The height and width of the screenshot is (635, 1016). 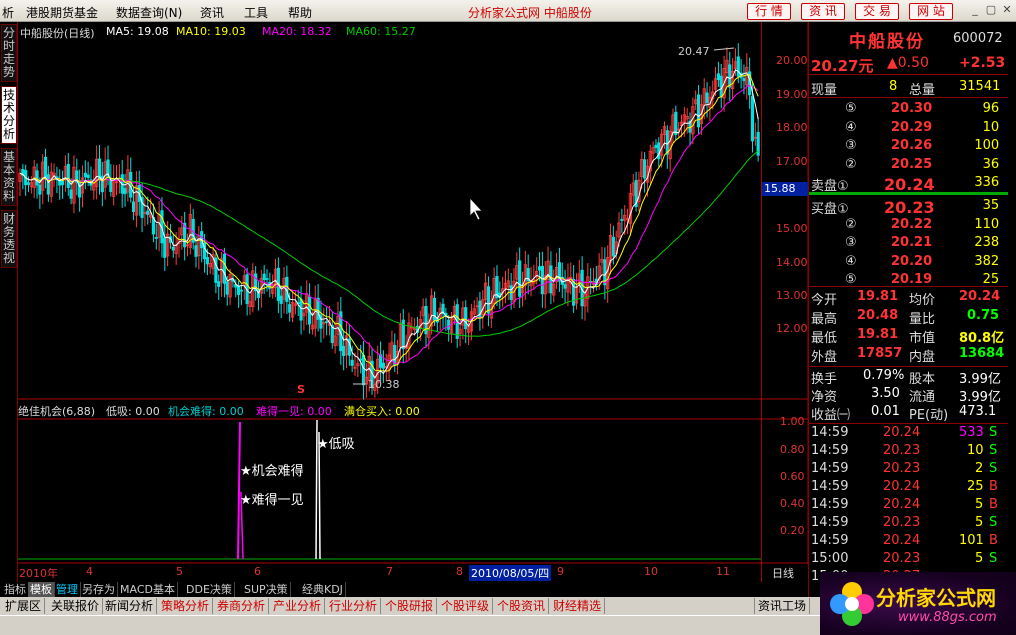 I want to click on quote-button: 行 情, so click(x=769, y=11).